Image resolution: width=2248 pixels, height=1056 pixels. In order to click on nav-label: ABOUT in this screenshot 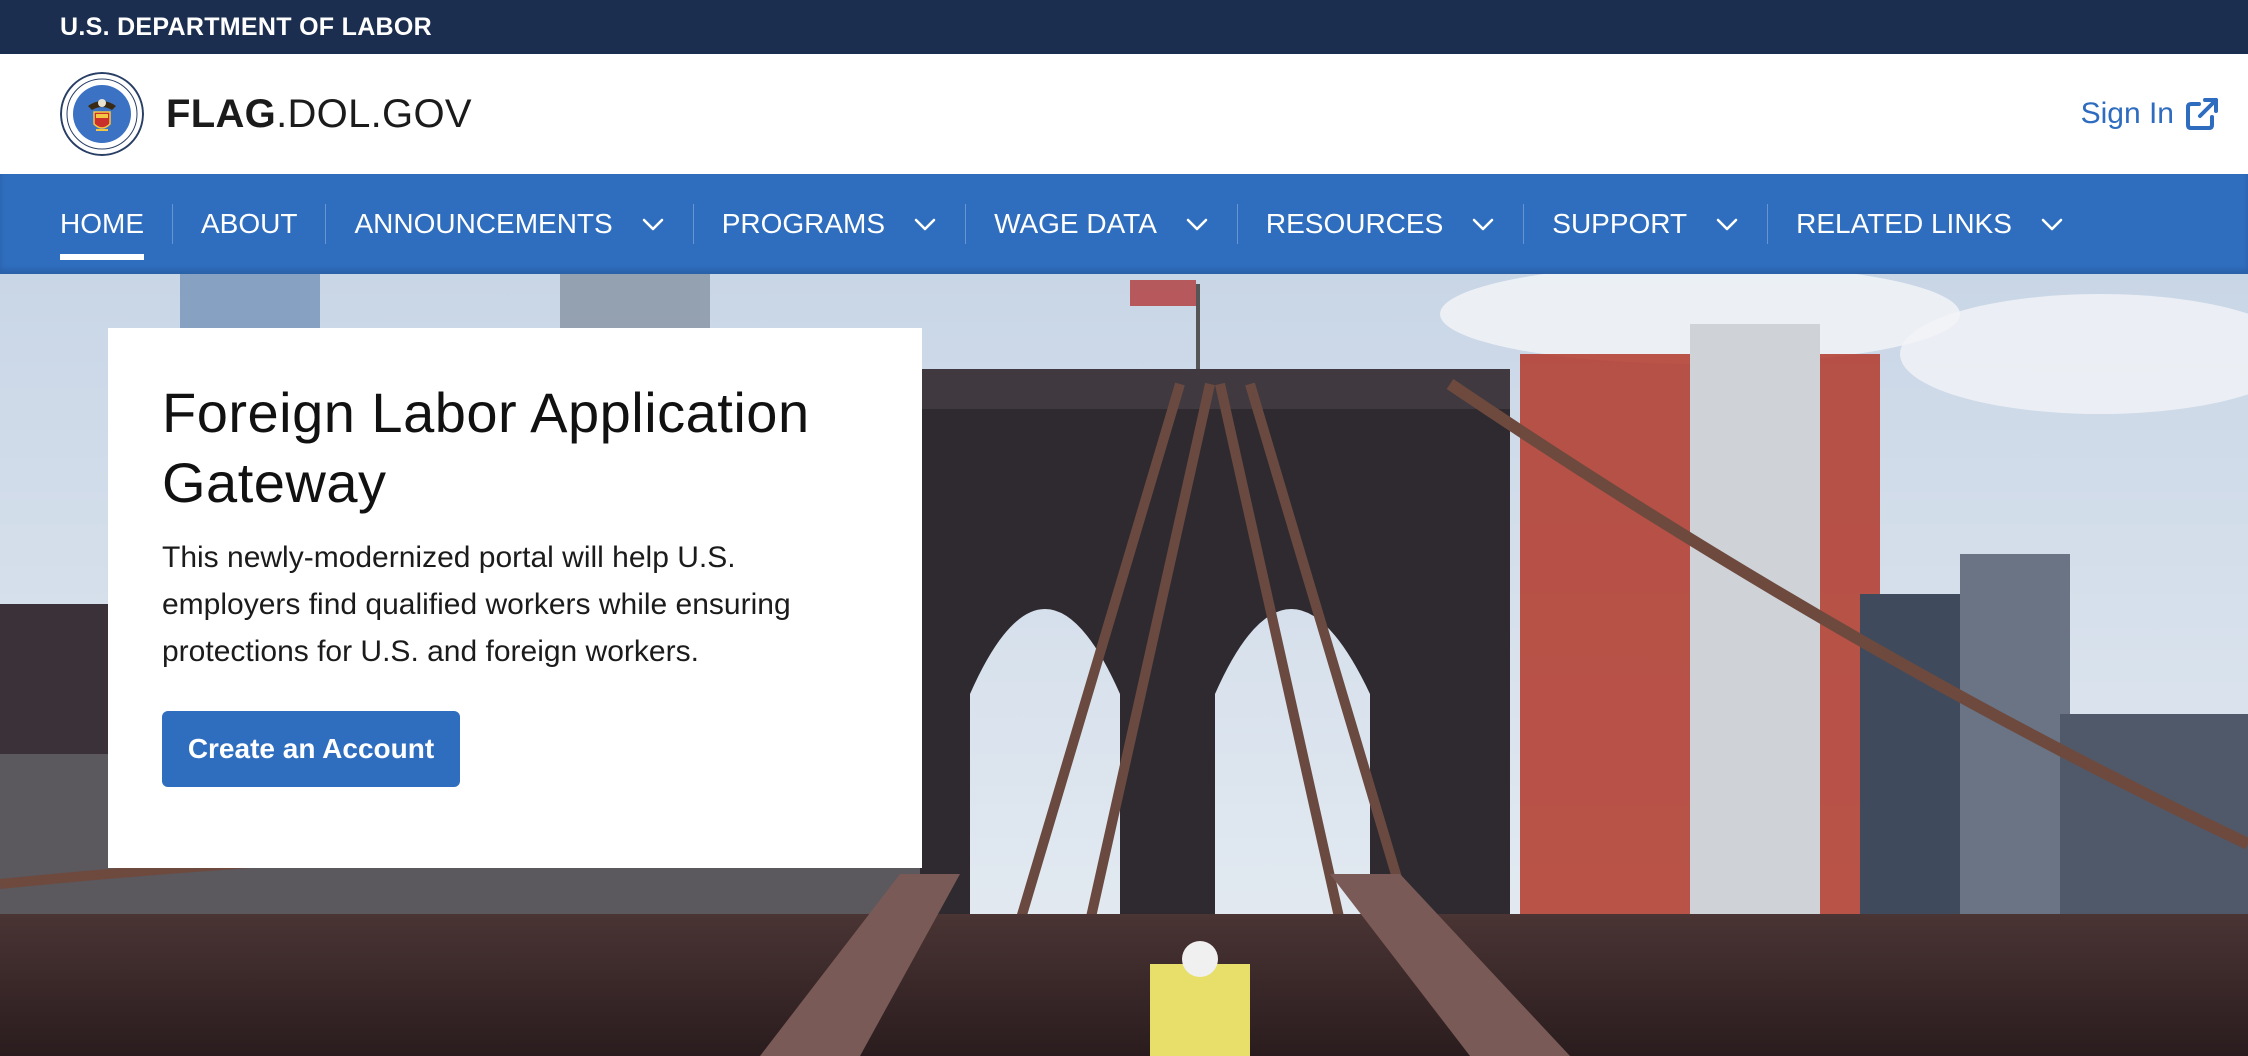, I will do `click(249, 223)`.